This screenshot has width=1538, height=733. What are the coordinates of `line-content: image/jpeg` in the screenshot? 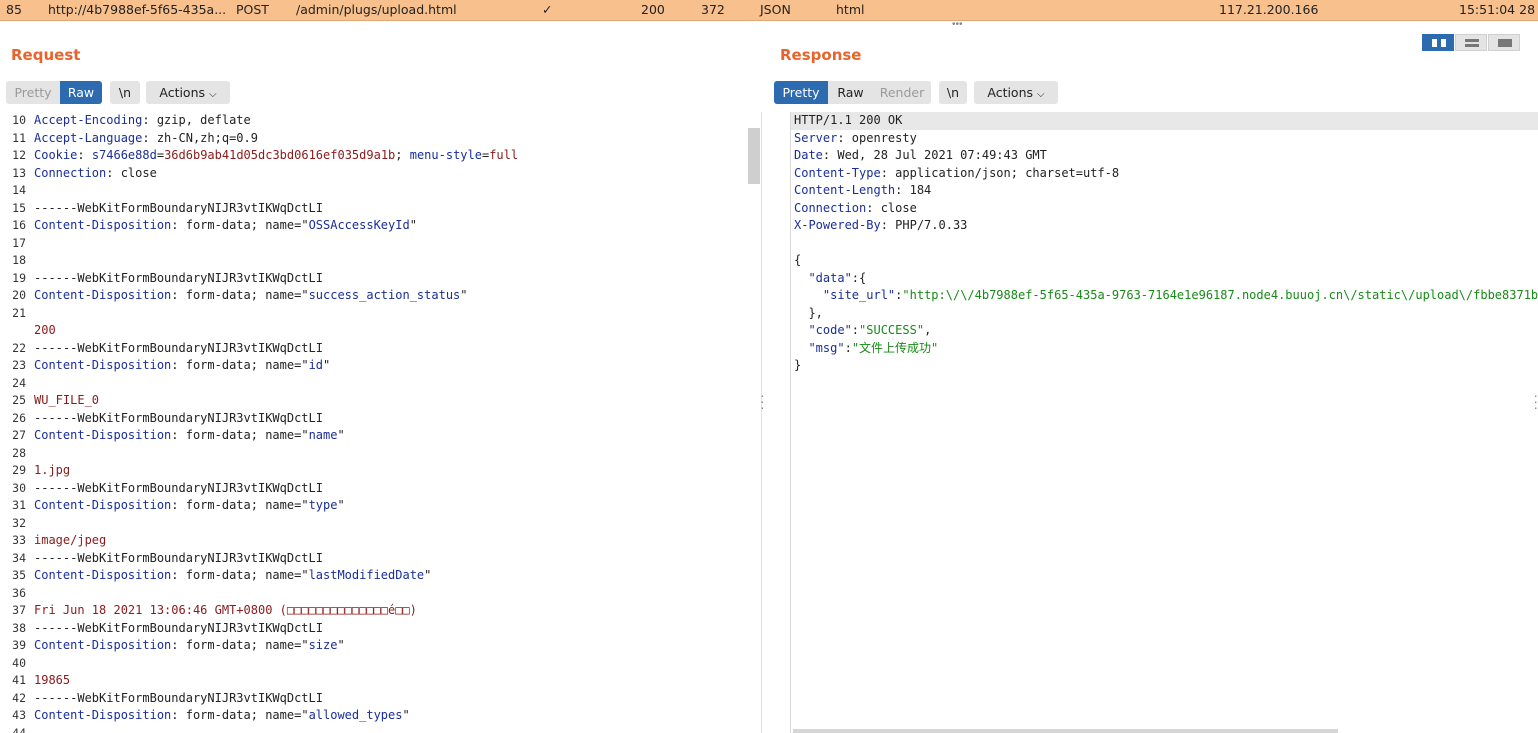 It's located at (70, 541).